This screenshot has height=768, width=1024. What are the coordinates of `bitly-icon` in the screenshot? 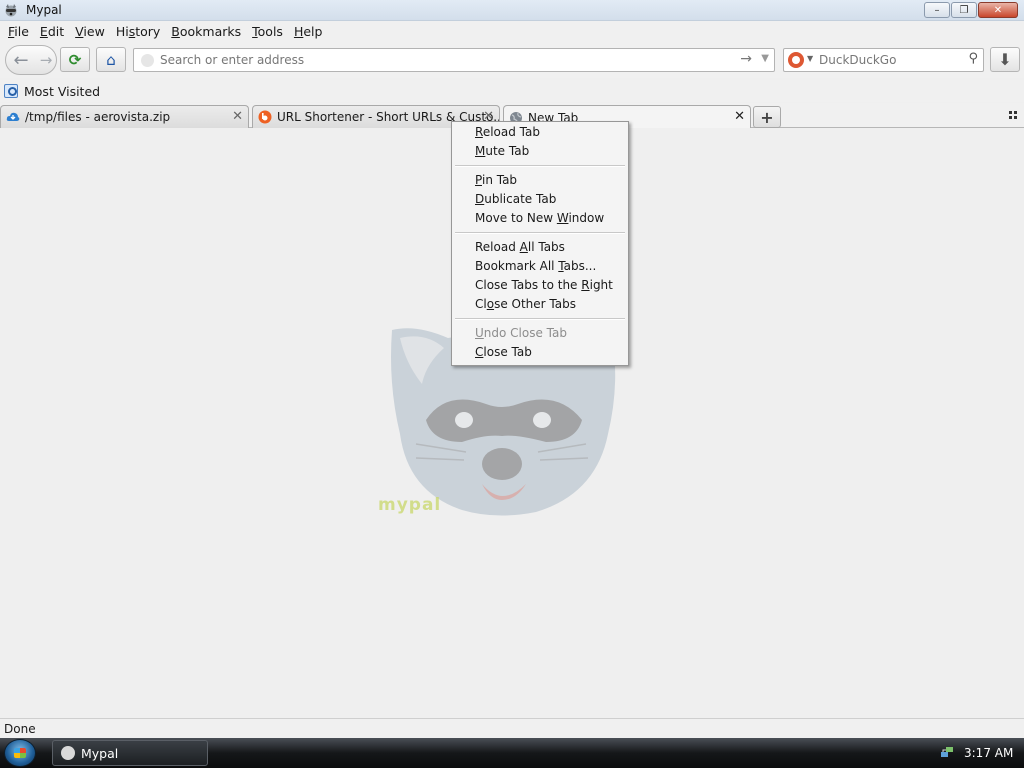 It's located at (265, 117).